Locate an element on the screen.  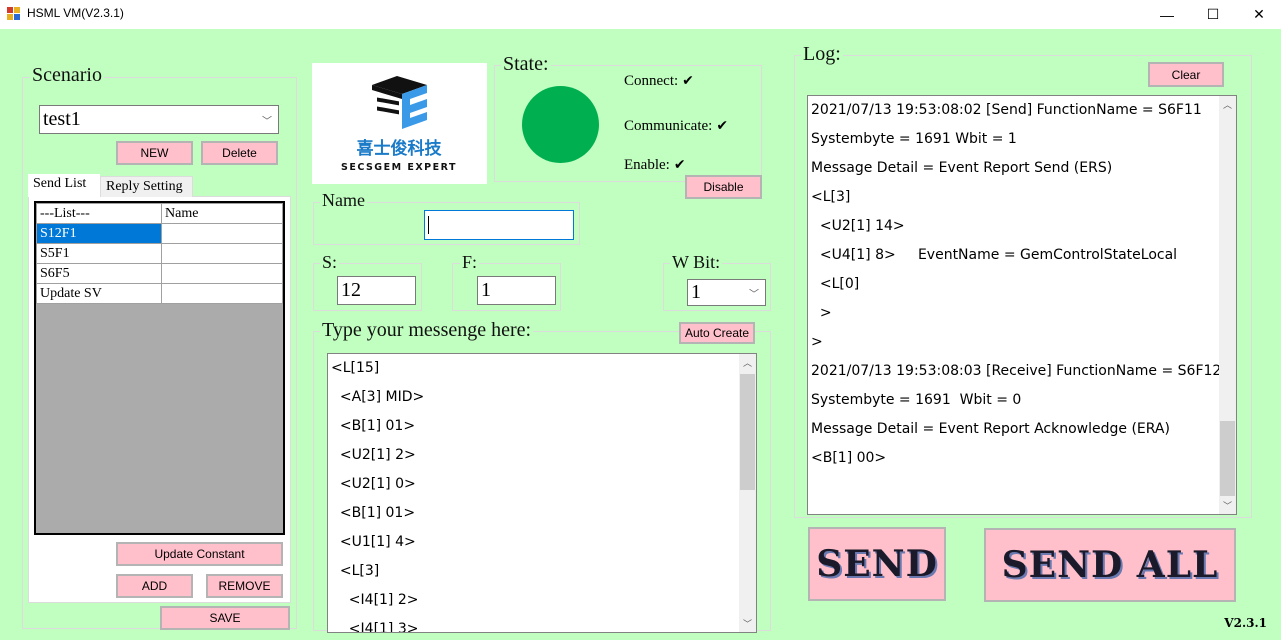
update-constant-button: Update Constant is located at coordinates (199, 554).